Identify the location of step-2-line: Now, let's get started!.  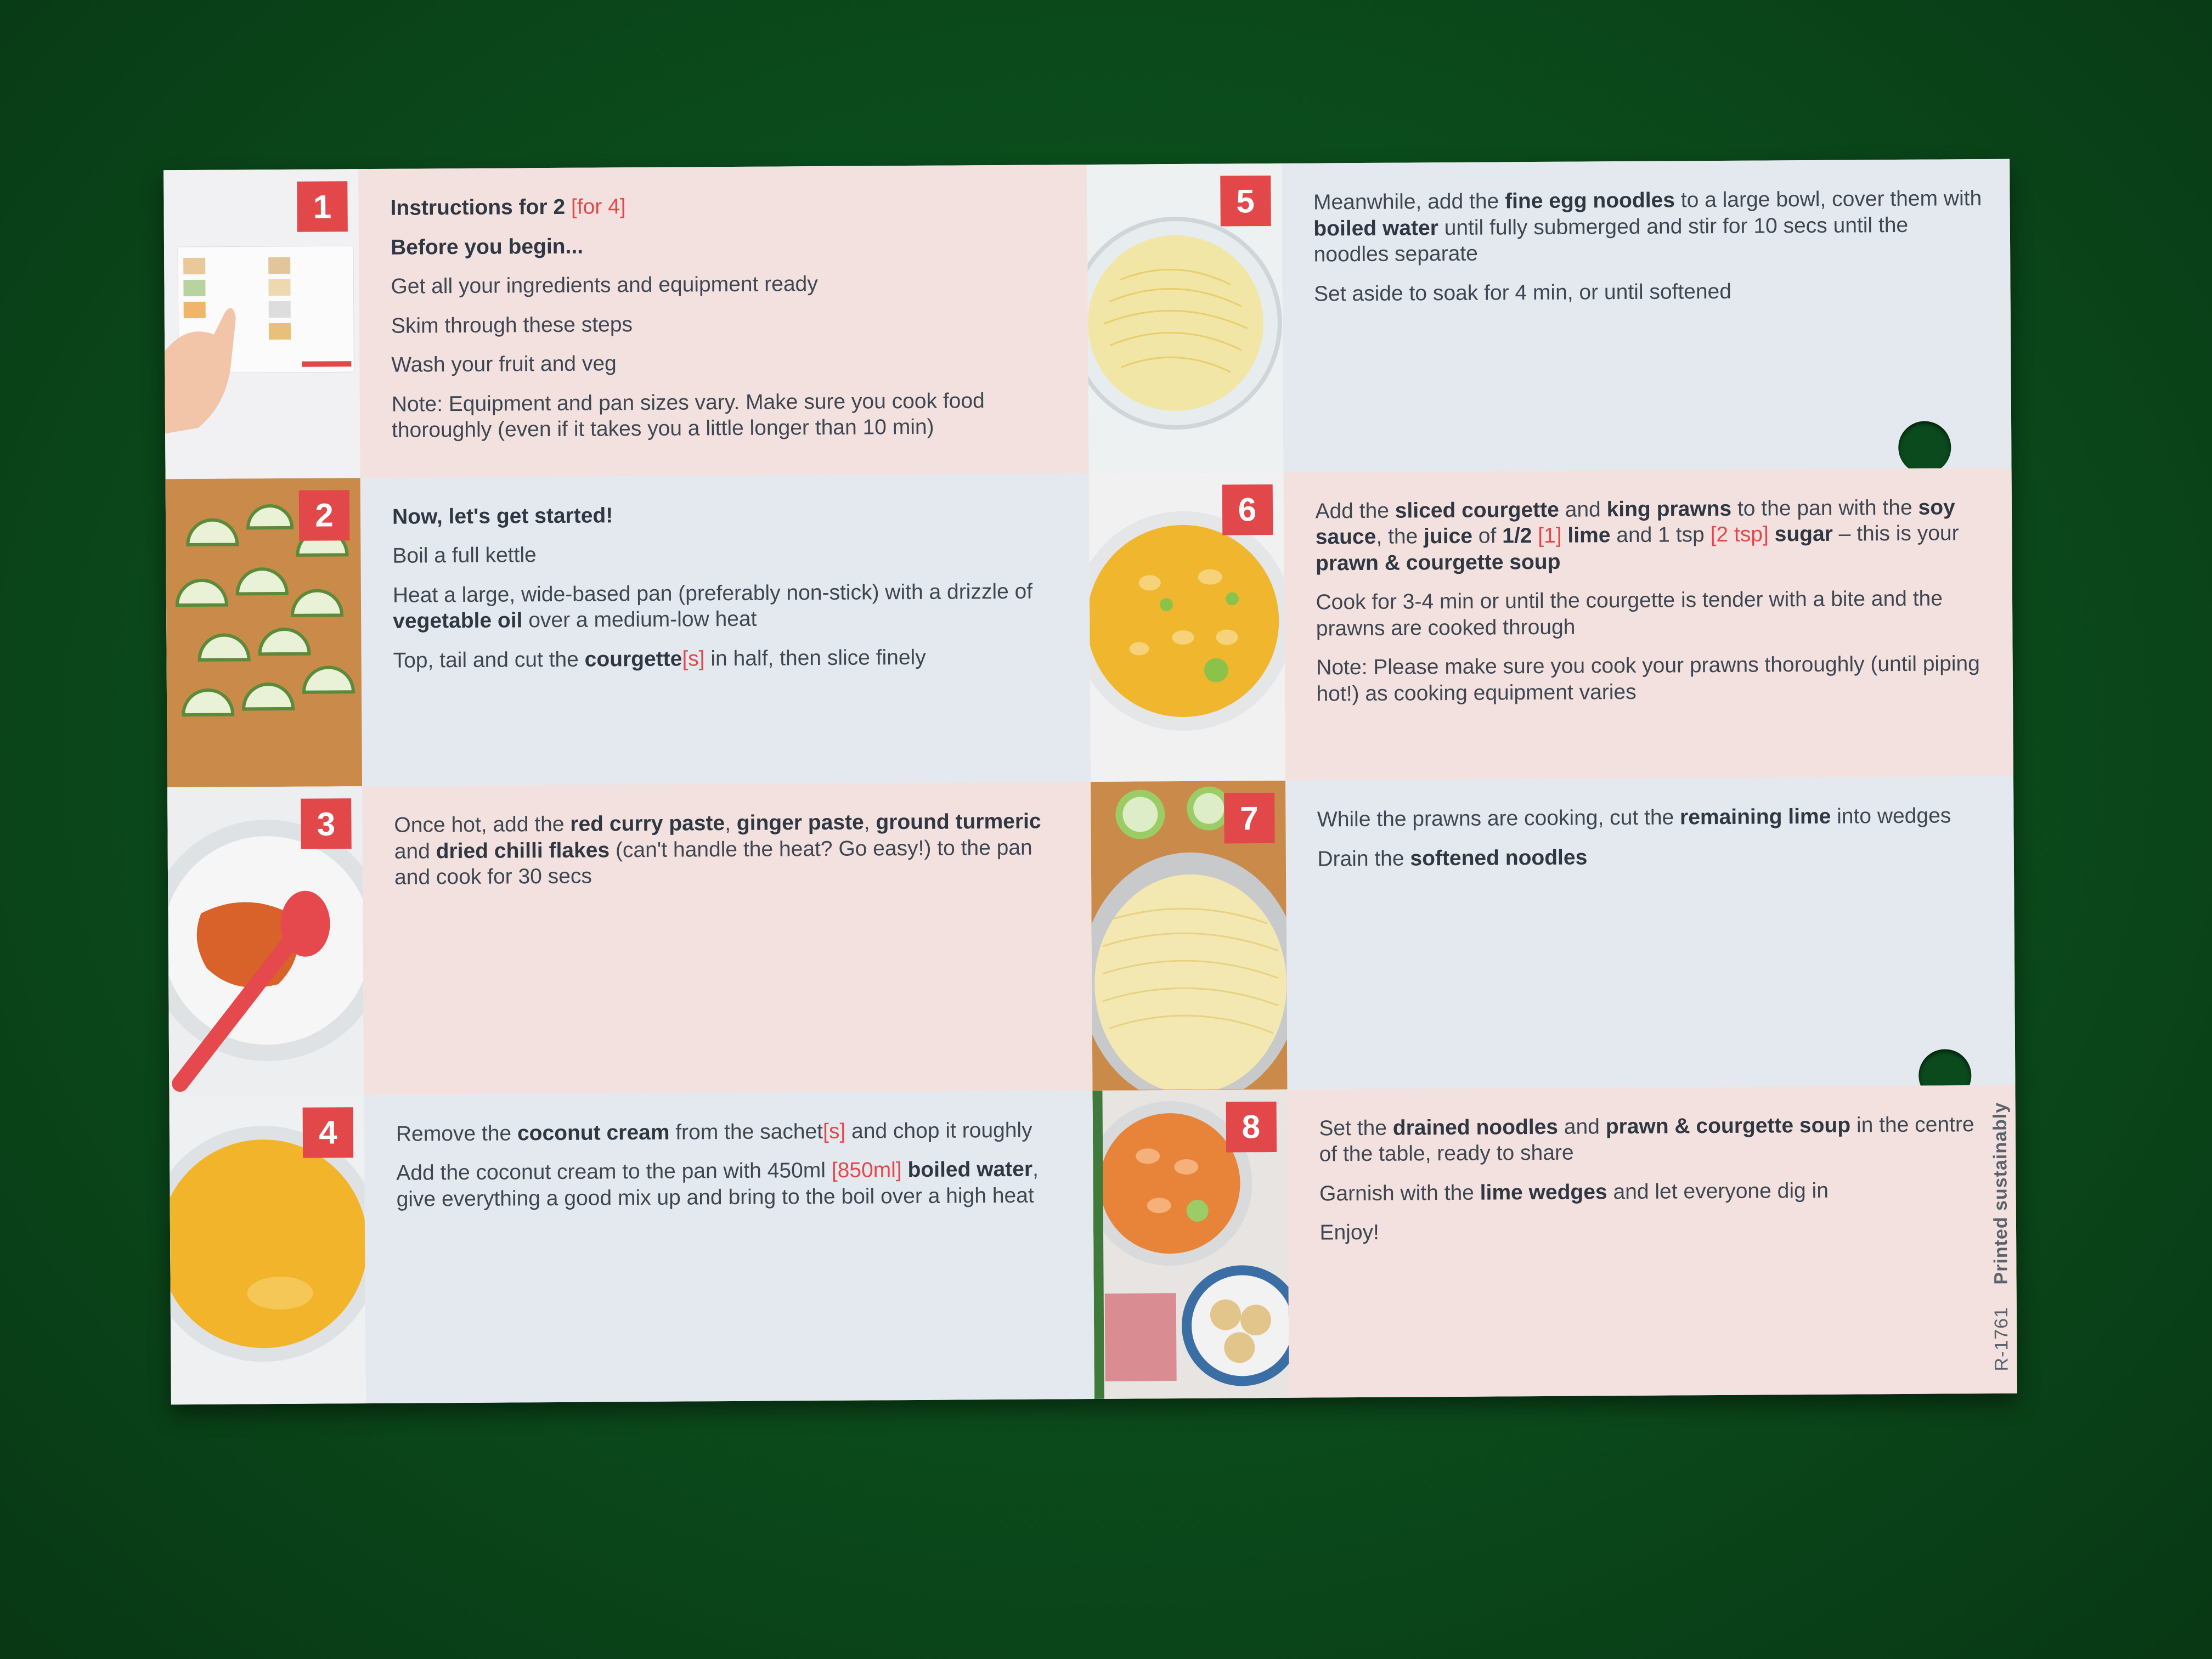
(503, 516).